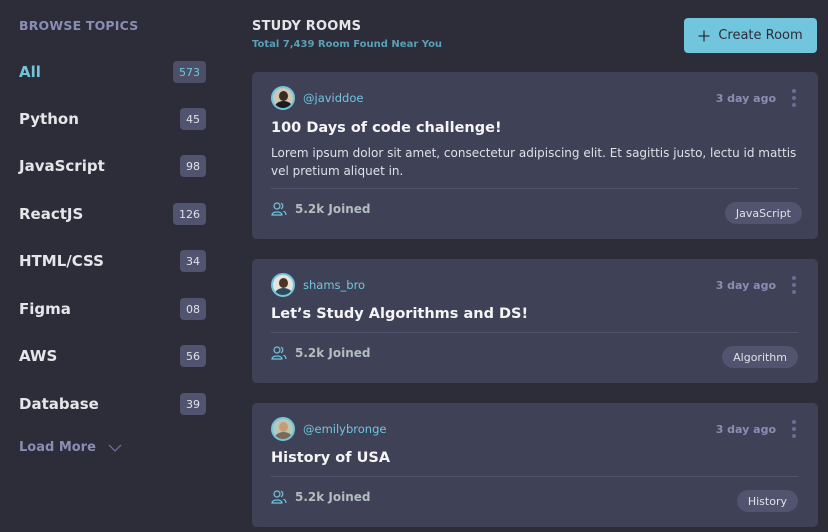  Describe the element at coordinates (115, 448) in the screenshot. I see `chevron-down-icon` at that location.